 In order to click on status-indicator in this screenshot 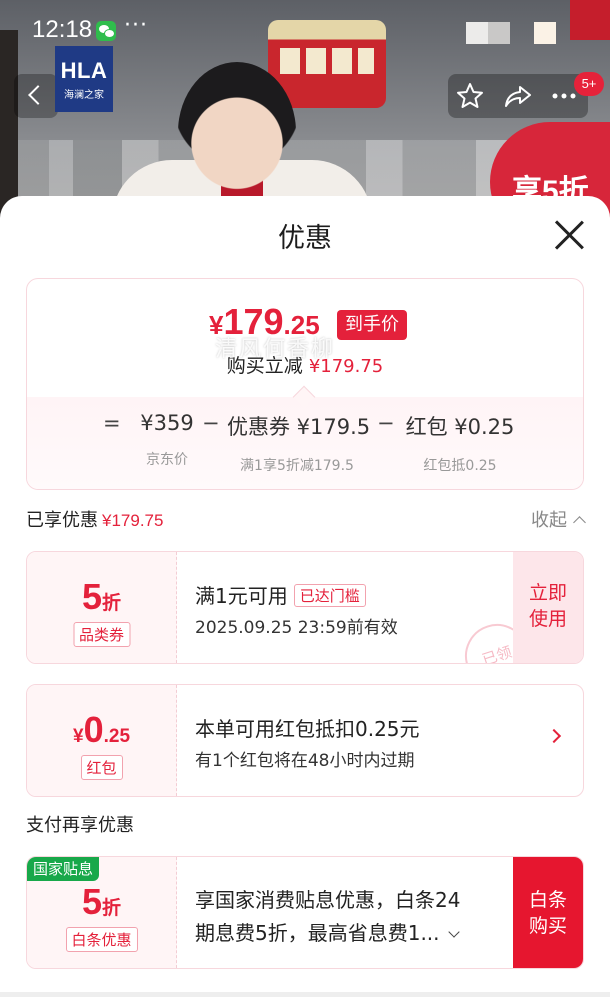, I will do `click(488, 33)`.